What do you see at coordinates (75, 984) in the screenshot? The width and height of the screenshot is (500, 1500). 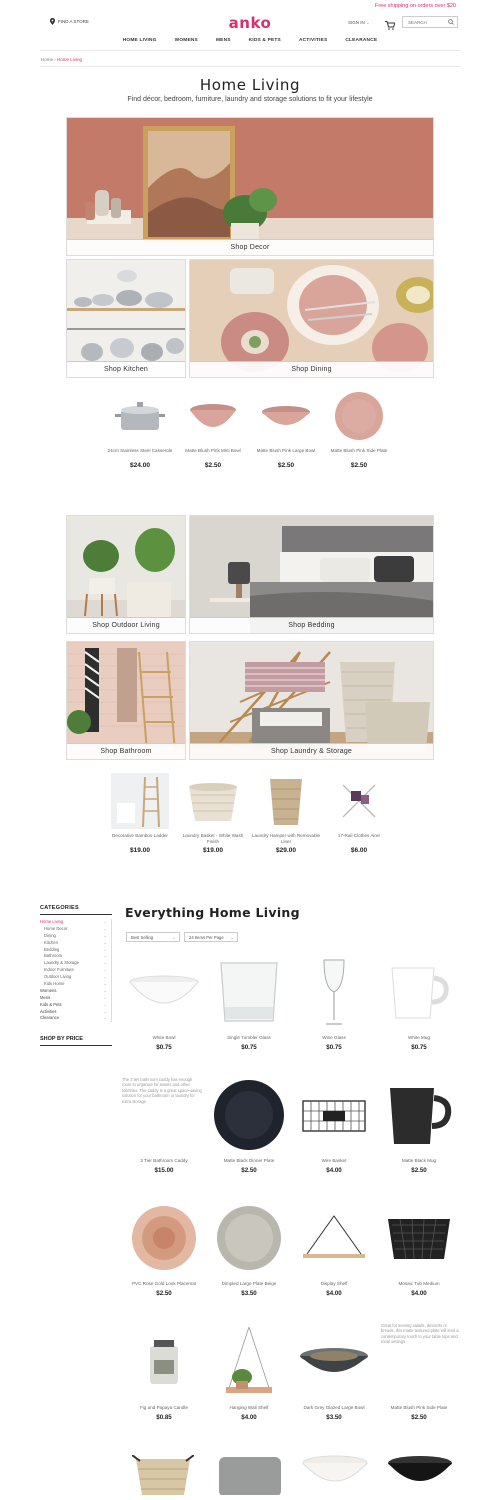 I see `sidebar-item: Kids Home ⌄` at bounding box center [75, 984].